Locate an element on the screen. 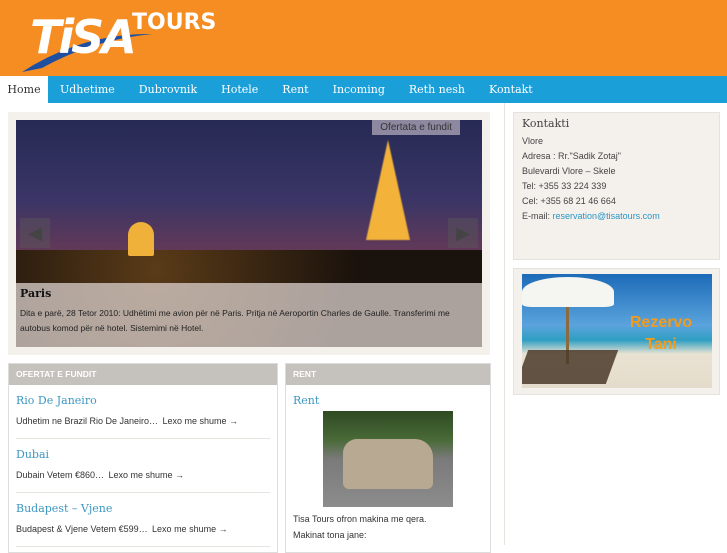 The image size is (727, 553). nav-incoming: Incoming is located at coordinates (359, 89).